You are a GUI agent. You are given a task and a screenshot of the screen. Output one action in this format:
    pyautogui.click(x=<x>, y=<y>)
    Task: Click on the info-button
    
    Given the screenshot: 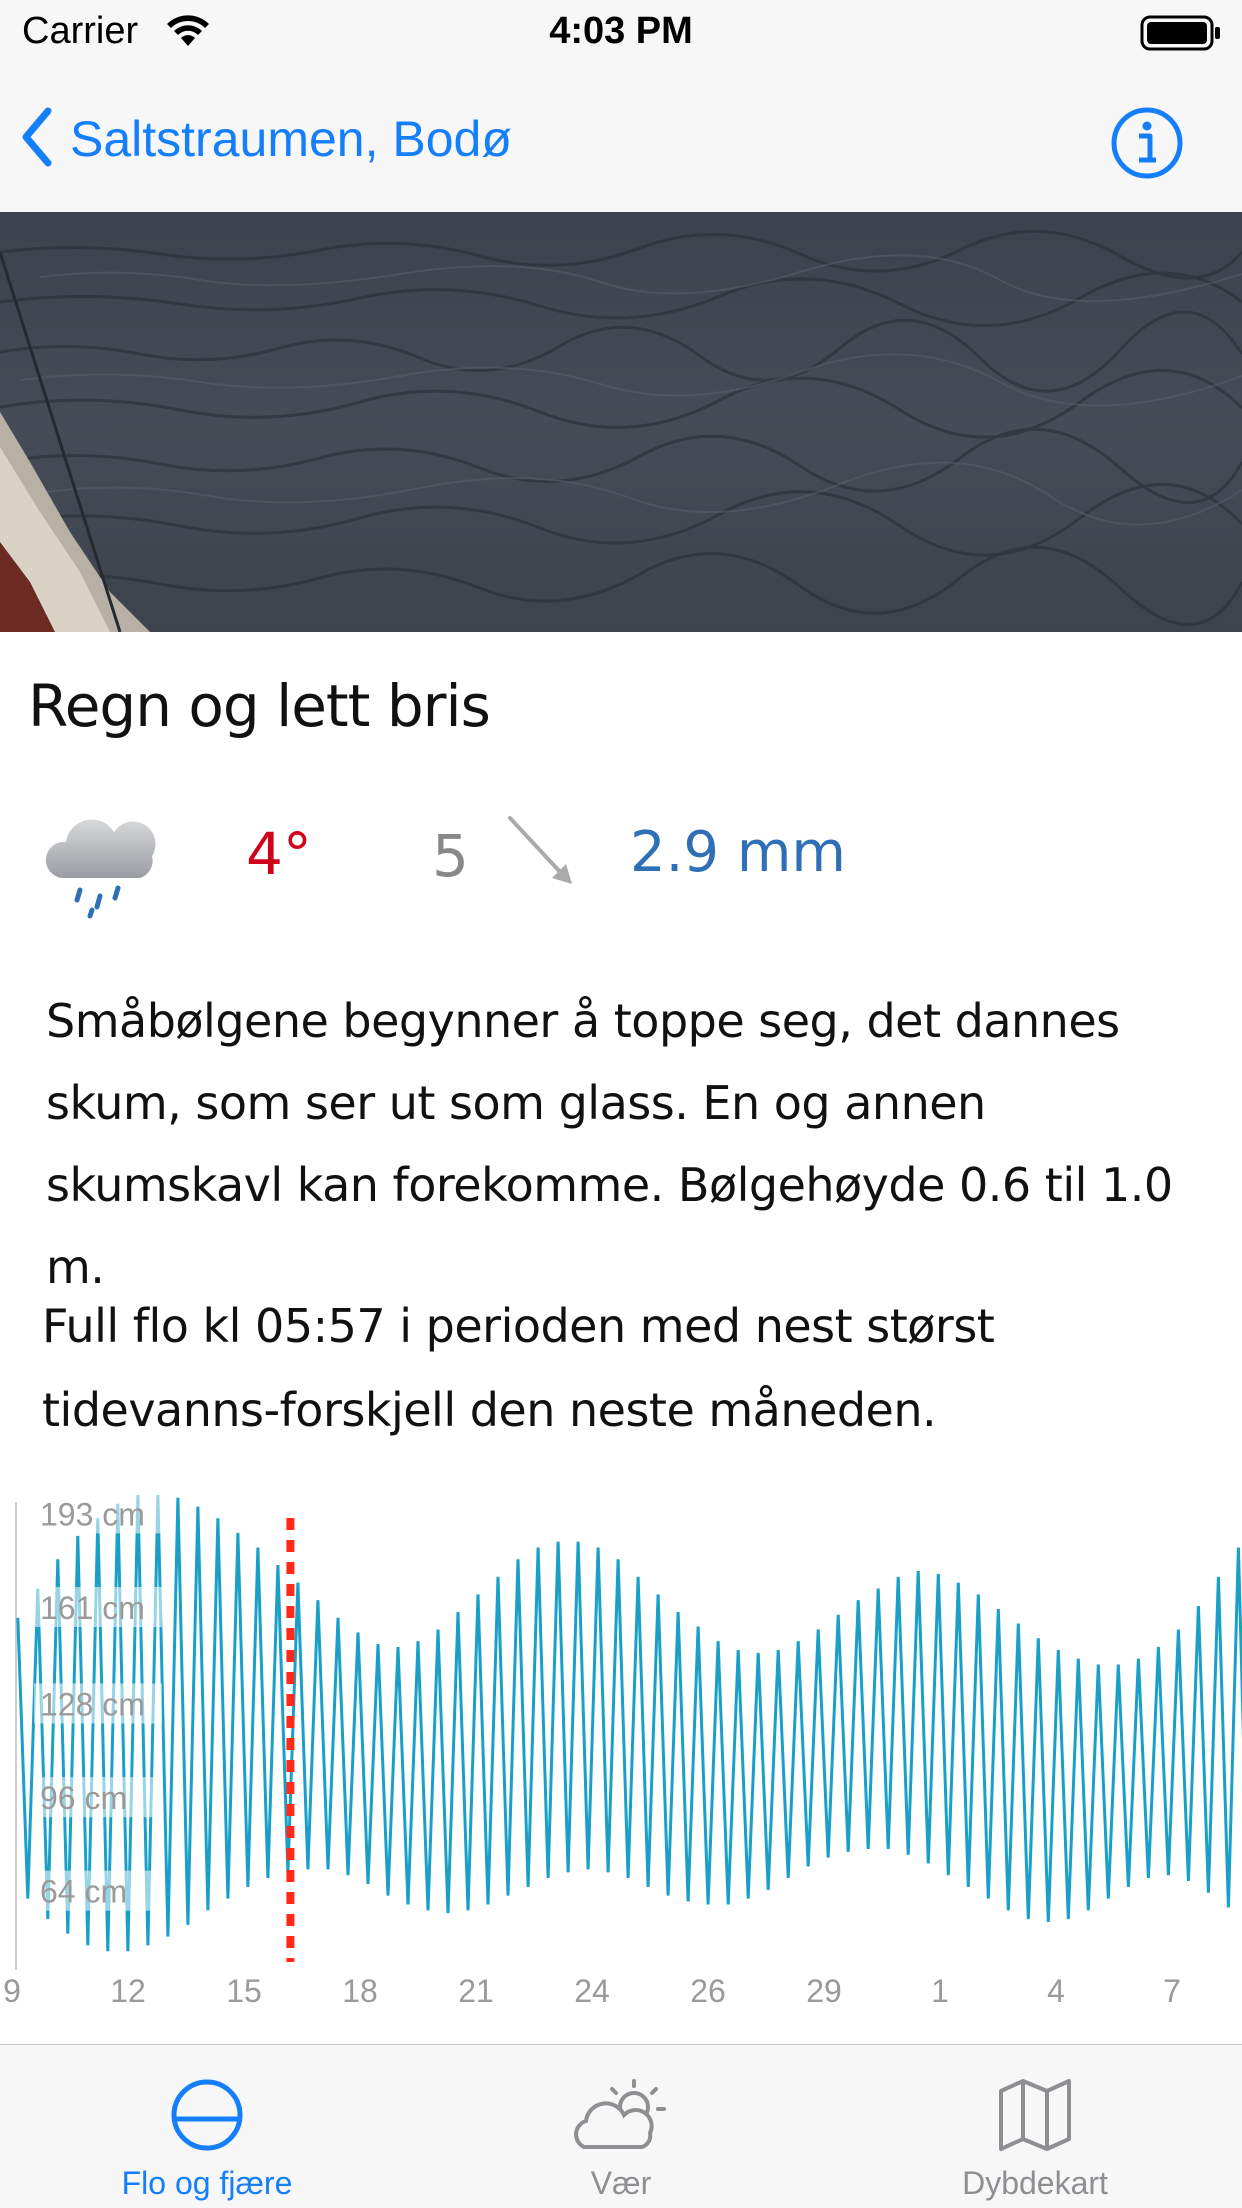 What is the action you would take?
    pyautogui.click(x=1147, y=145)
    